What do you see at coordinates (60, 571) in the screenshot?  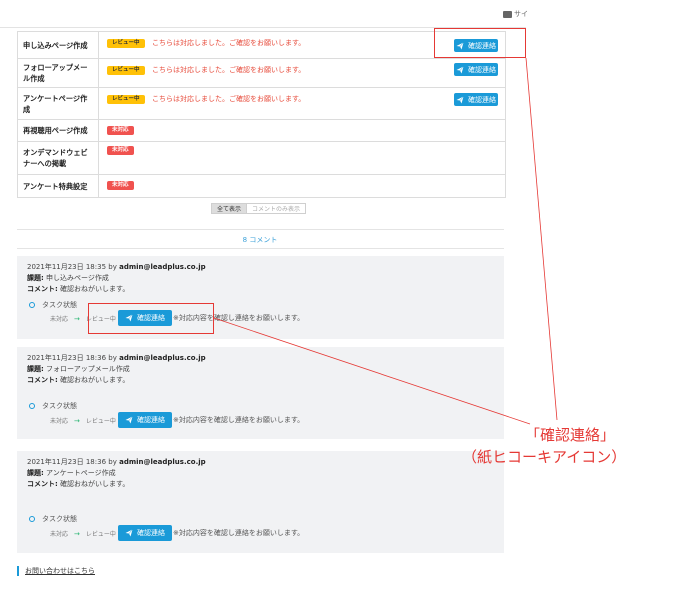 I see `contact-link: お問い合わせはこちら` at bounding box center [60, 571].